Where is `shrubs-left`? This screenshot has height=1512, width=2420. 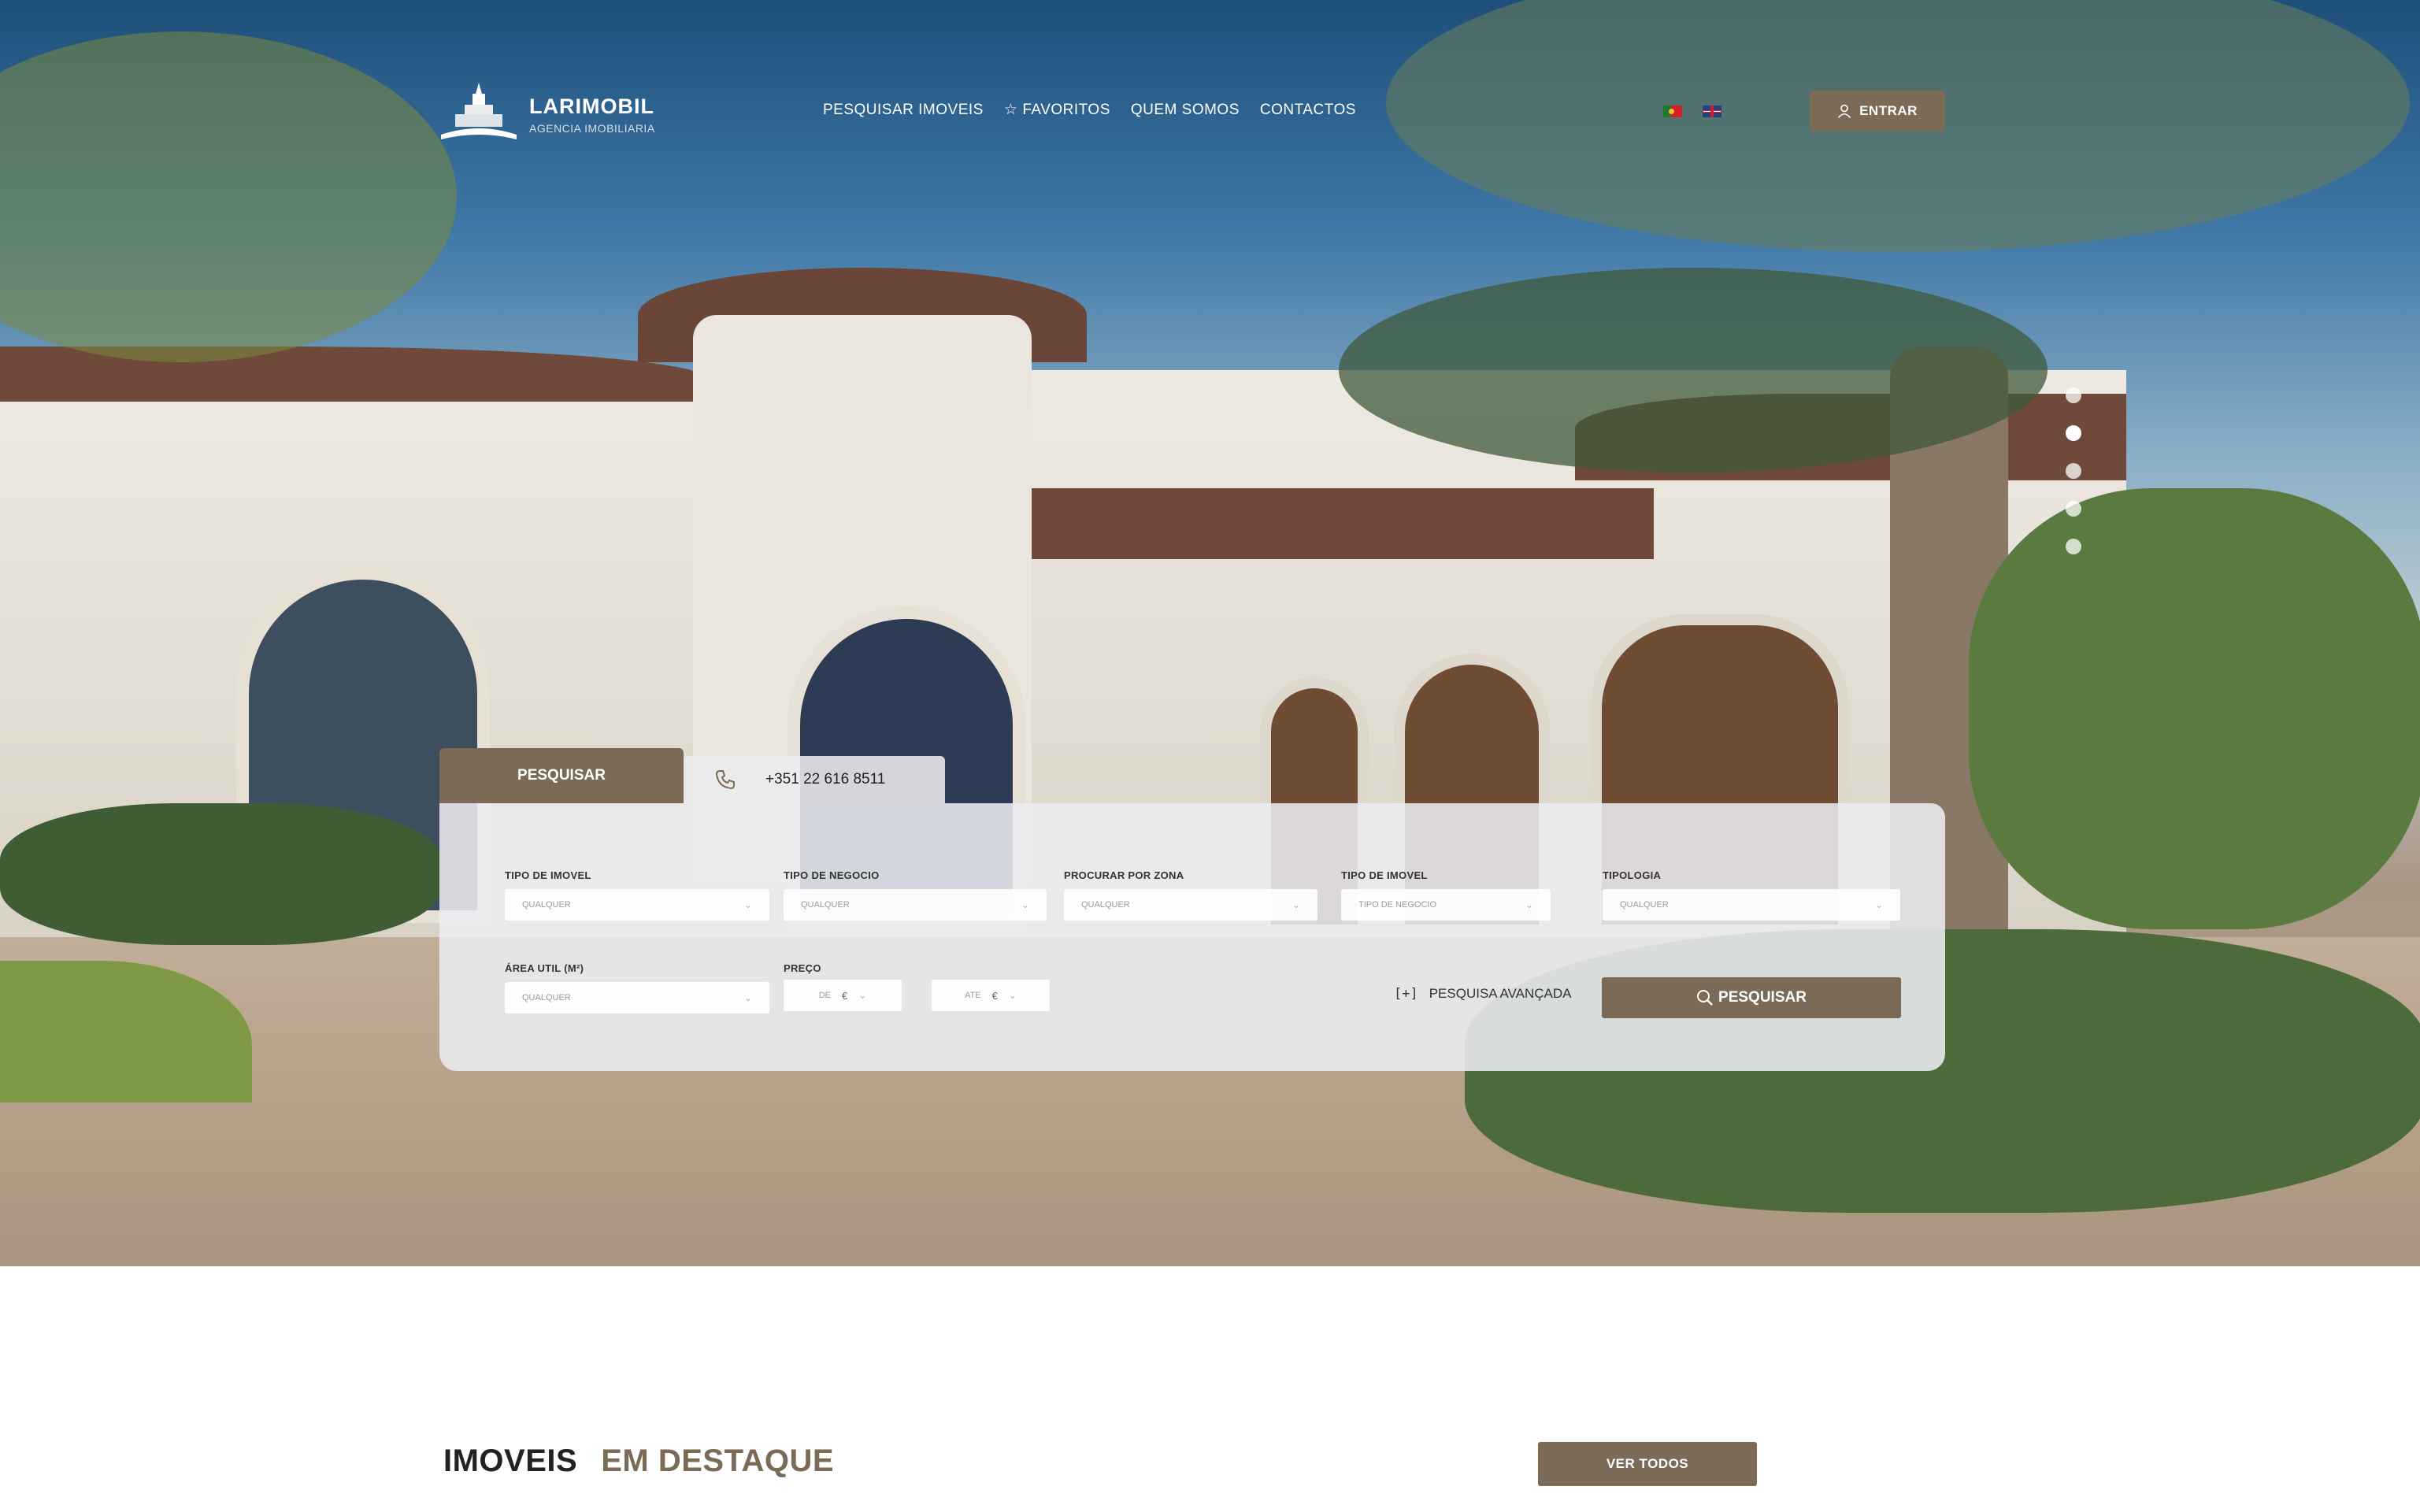
shrubs-left is located at coordinates (220, 874).